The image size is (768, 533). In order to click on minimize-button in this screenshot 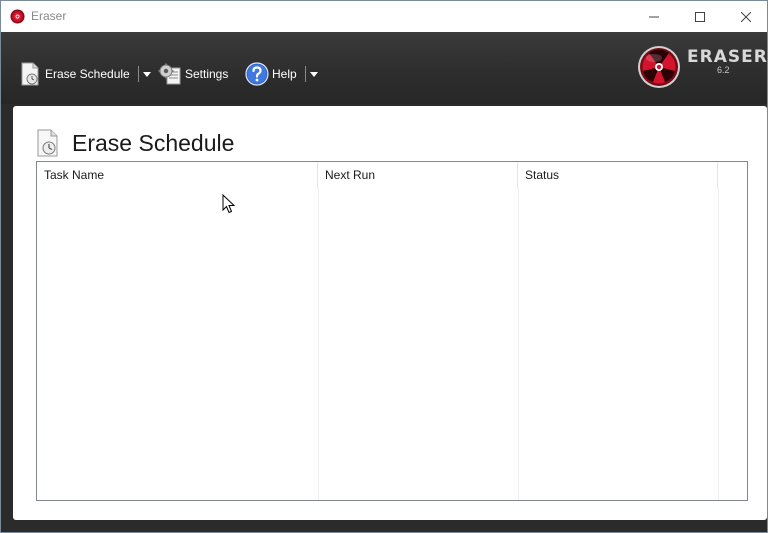, I will do `click(654, 16)`.